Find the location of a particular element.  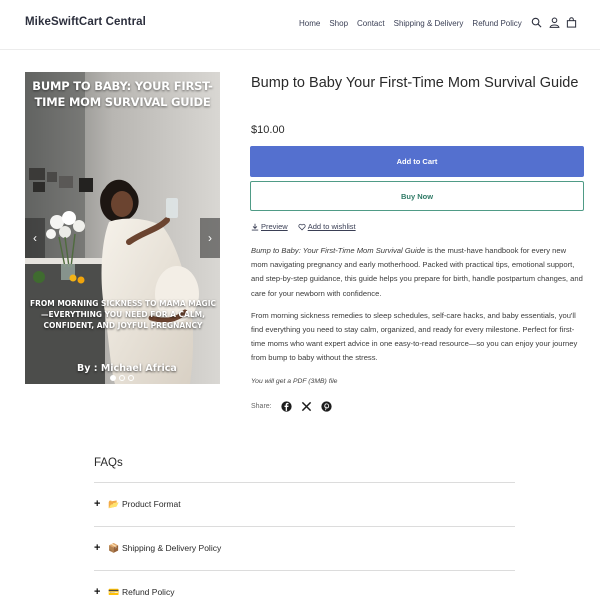

nav-home: Home is located at coordinates (309, 23).